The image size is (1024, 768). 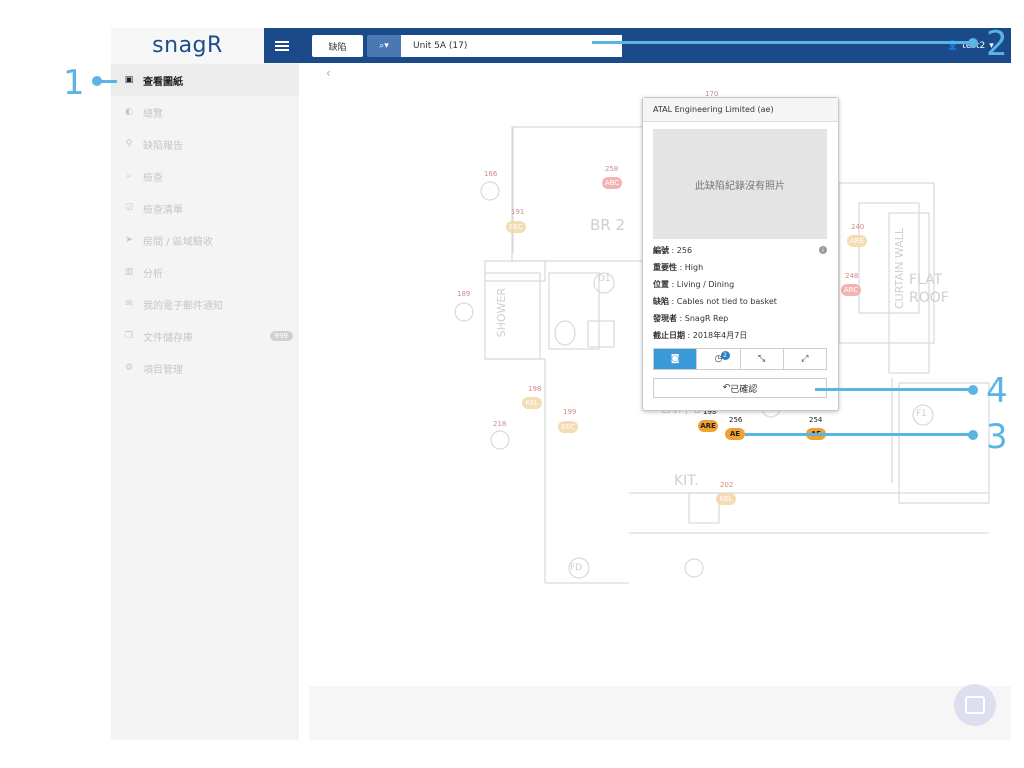 I want to click on defect-pin-number: 189, so click(x=464, y=294).